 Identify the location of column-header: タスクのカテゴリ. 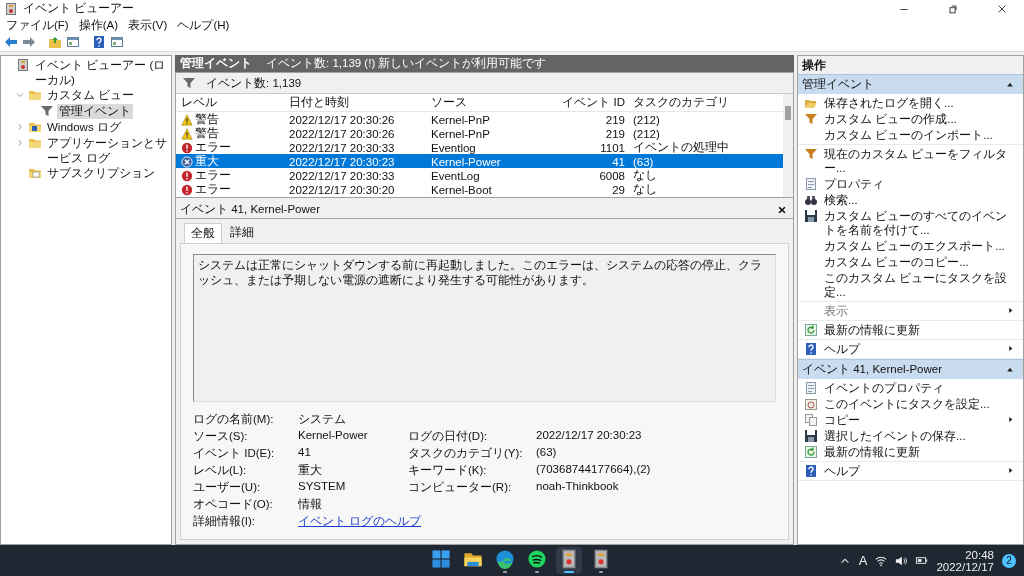
(707, 102).